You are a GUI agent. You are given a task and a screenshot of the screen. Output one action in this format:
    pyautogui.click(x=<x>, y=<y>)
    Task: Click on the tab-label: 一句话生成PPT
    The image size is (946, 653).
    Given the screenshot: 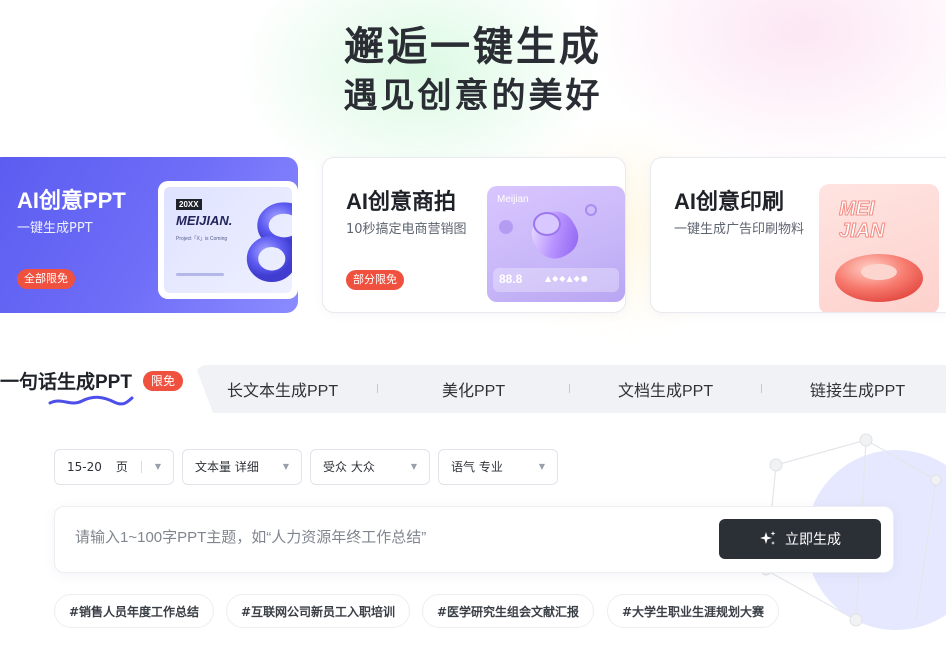 What is the action you would take?
    pyautogui.click(x=66, y=382)
    